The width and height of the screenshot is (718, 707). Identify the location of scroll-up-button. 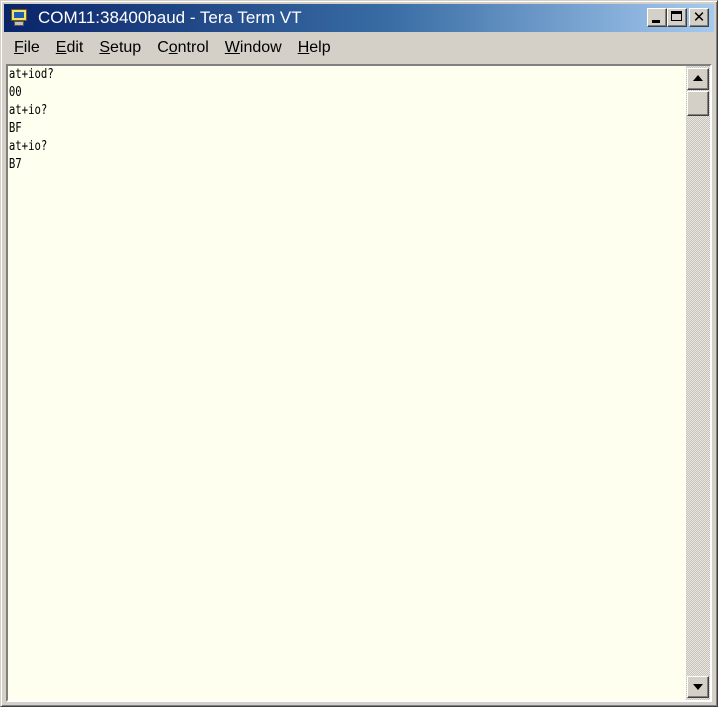
(698, 79).